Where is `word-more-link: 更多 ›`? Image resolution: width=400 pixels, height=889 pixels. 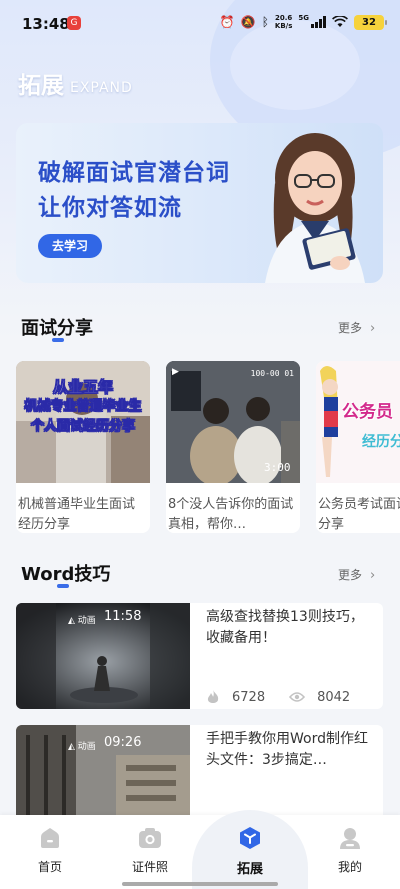
word-more-link: 更多 › is located at coordinates (356, 574).